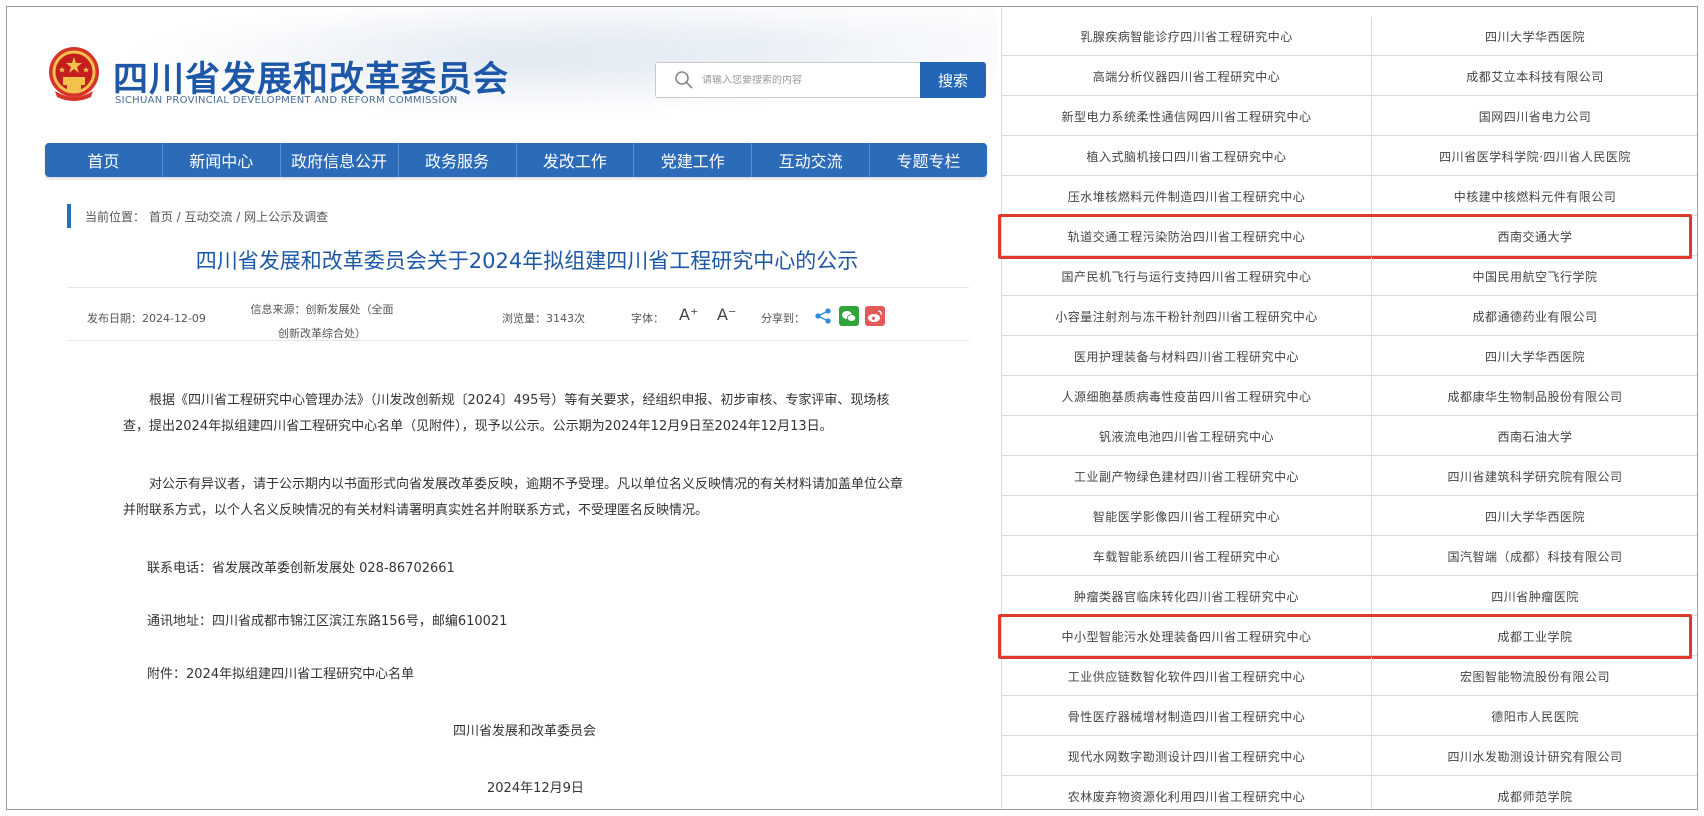 The image size is (1704, 816). What do you see at coordinates (1535, 717) in the screenshot?
I see `organization-cell: 德阳市人民医院` at bounding box center [1535, 717].